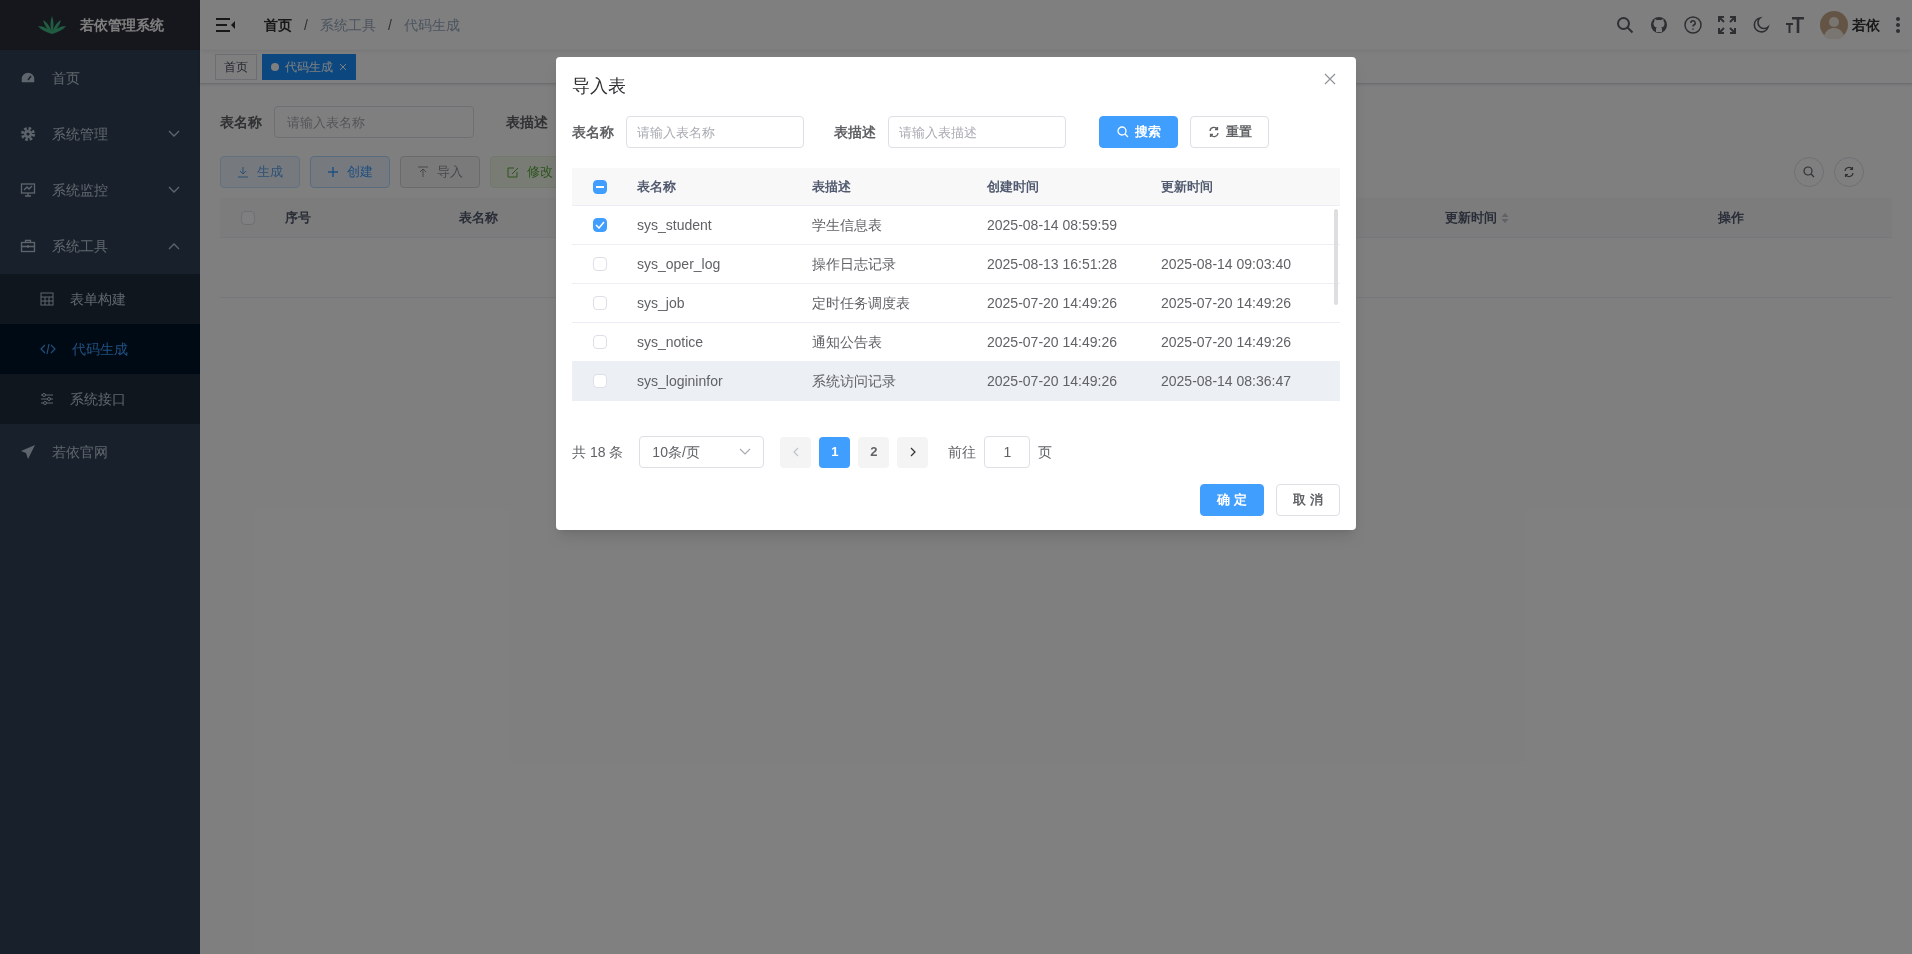  Describe the element at coordinates (100, 349) in the screenshot. I see `submenu-item: 代码生成` at that location.